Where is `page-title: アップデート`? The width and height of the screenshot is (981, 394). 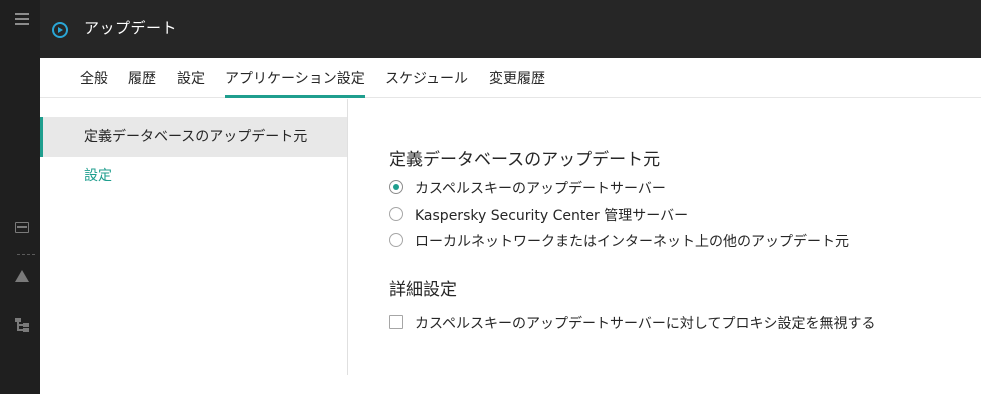
page-title: アップデート is located at coordinates (131, 28).